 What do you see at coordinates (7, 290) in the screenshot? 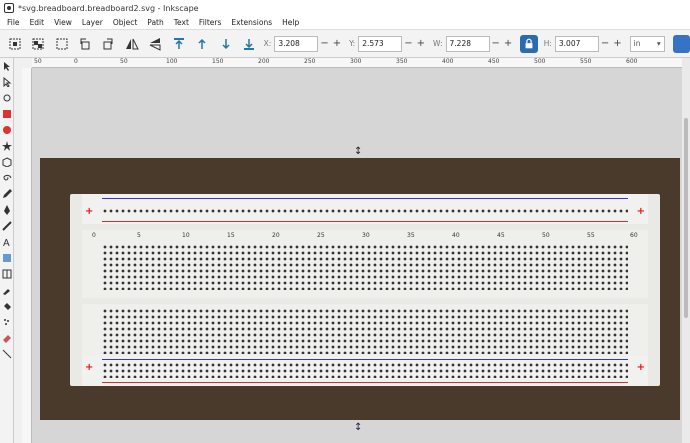
I see `dropper-tool-icon` at bounding box center [7, 290].